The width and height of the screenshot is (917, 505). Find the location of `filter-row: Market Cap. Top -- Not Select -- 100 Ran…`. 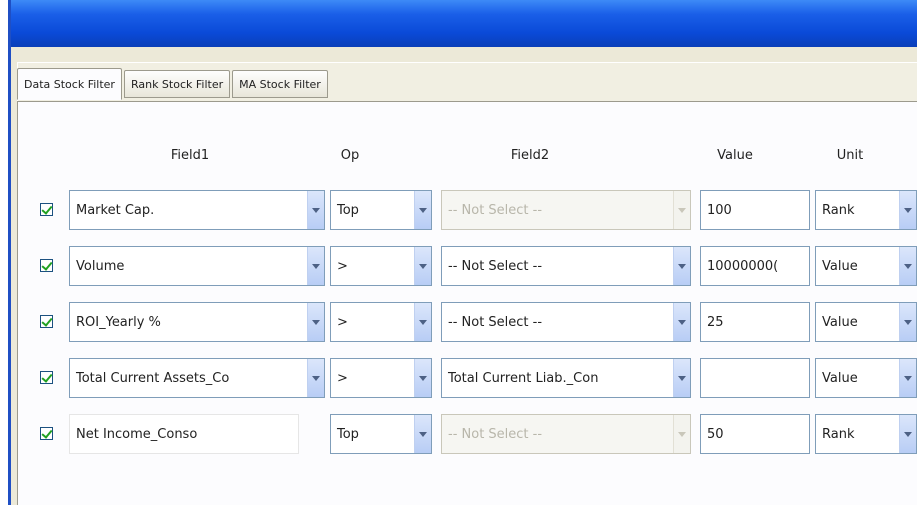

filter-row: Market Cap. Top -- Not Select -- 100 Ran… is located at coordinates (458, 210).